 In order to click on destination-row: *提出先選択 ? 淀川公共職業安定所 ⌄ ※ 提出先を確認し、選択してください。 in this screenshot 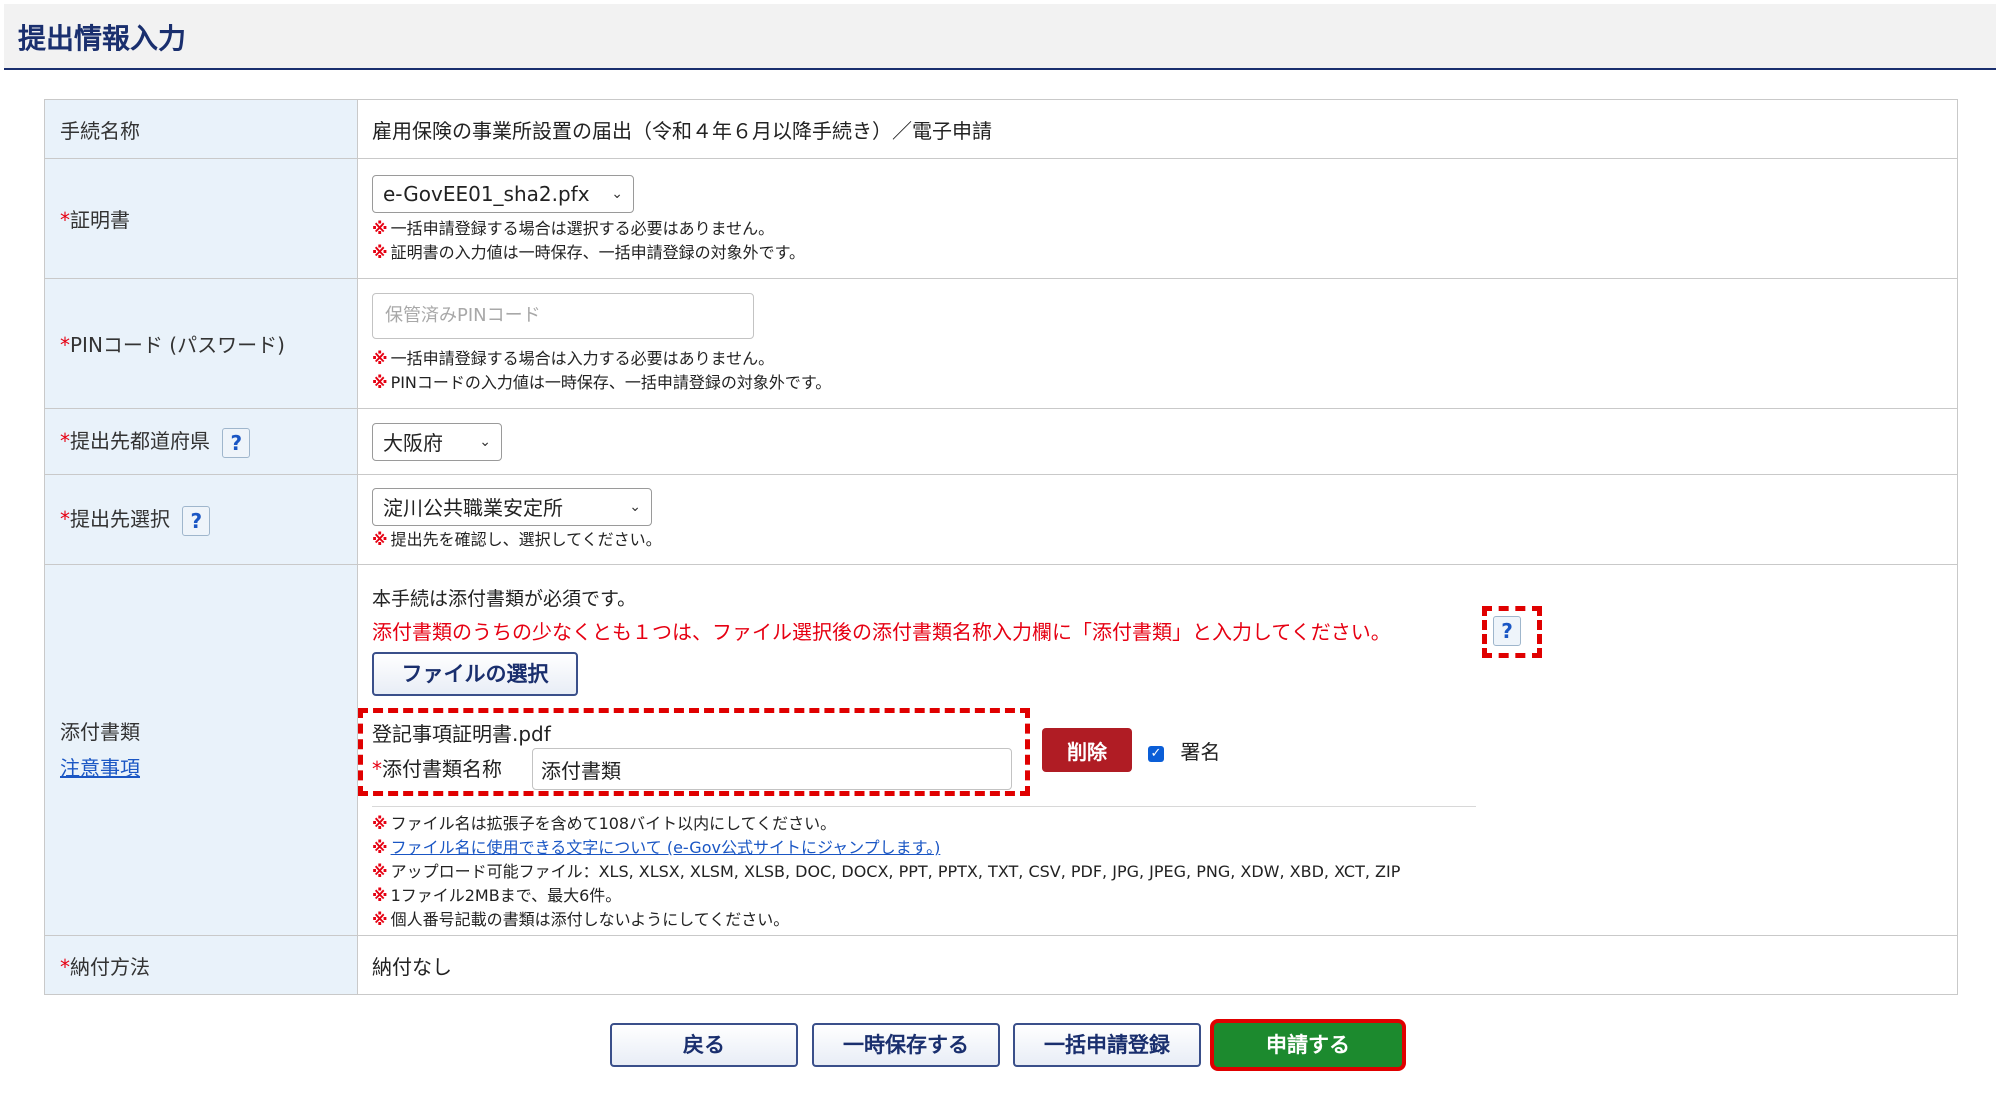, I will do `click(1001, 519)`.